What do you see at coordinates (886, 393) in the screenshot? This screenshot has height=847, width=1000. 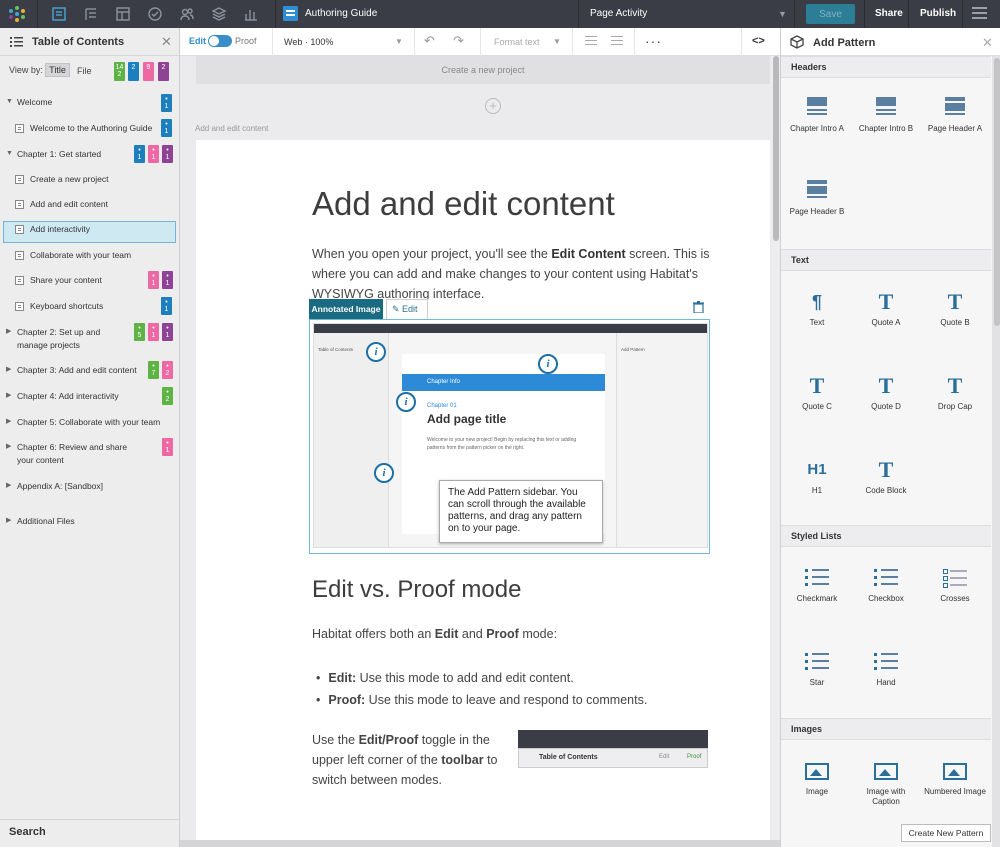 I see `pattern-quote-d: T Quote D` at bounding box center [886, 393].